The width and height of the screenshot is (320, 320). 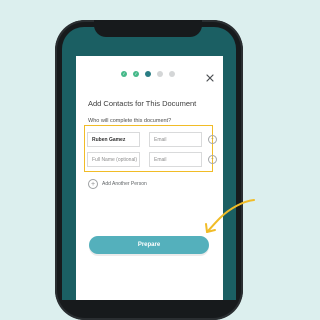 What do you see at coordinates (124, 184) in the screenshot?
I see `add-another-person-label: Add Another Person` at bounding box center [124, 184].